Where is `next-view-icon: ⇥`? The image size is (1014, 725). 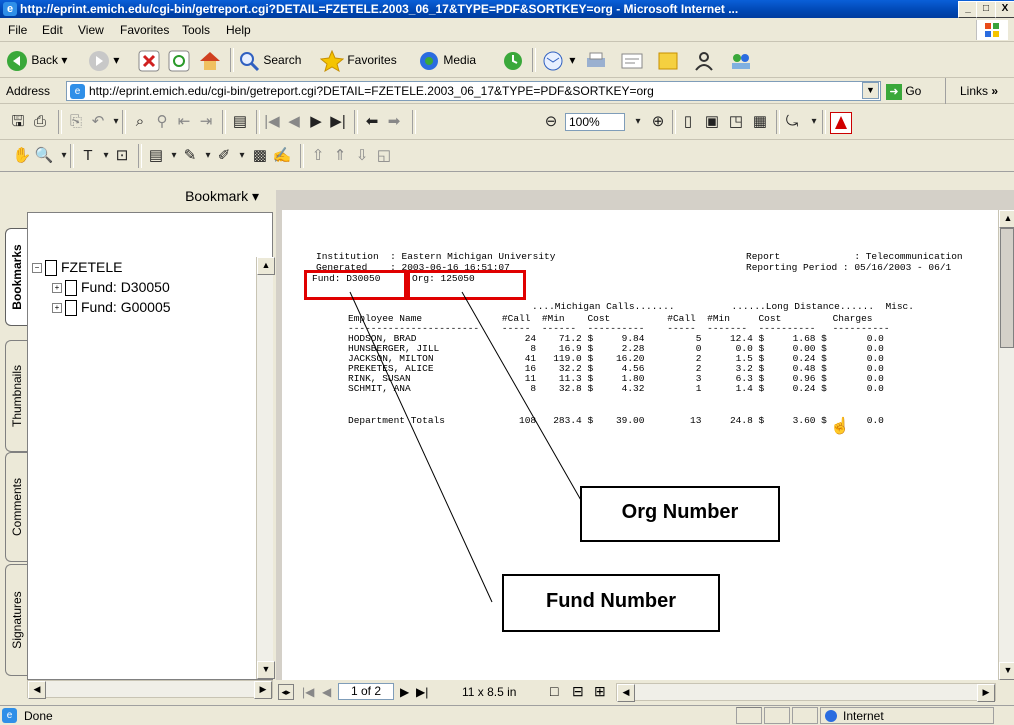
next-view-icon: ⇥ is located at coordinates (206, 122).